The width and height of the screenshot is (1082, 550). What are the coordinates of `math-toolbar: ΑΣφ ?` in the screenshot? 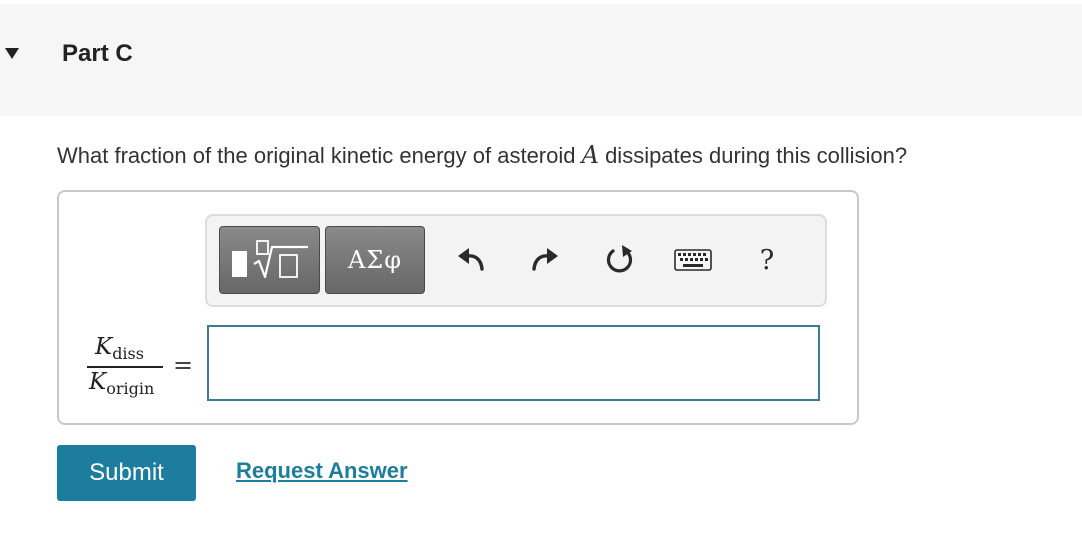 It's located at (516, 260).